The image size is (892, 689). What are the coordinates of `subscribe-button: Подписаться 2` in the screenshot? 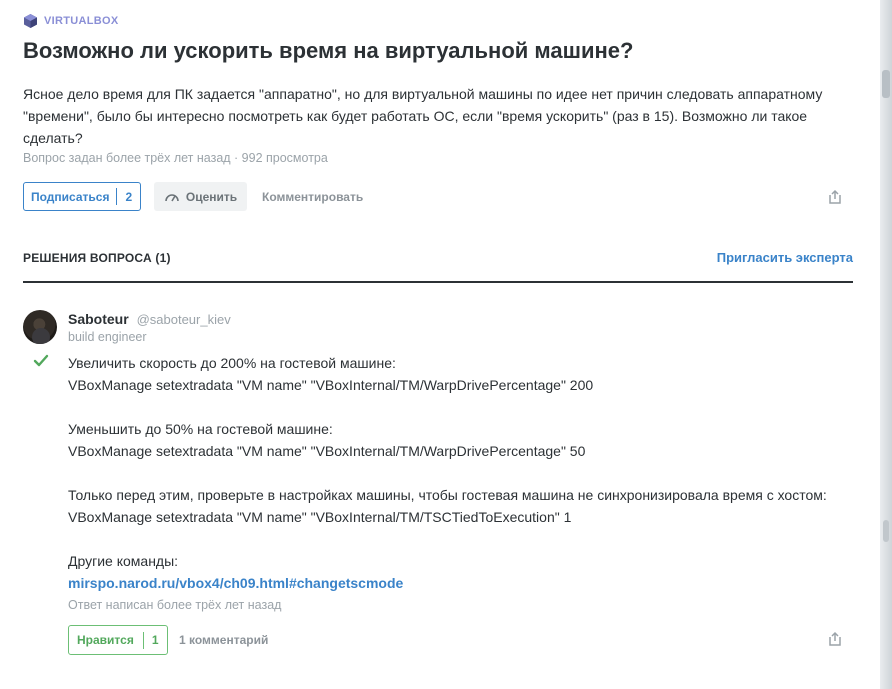 It's located at (82, 196).